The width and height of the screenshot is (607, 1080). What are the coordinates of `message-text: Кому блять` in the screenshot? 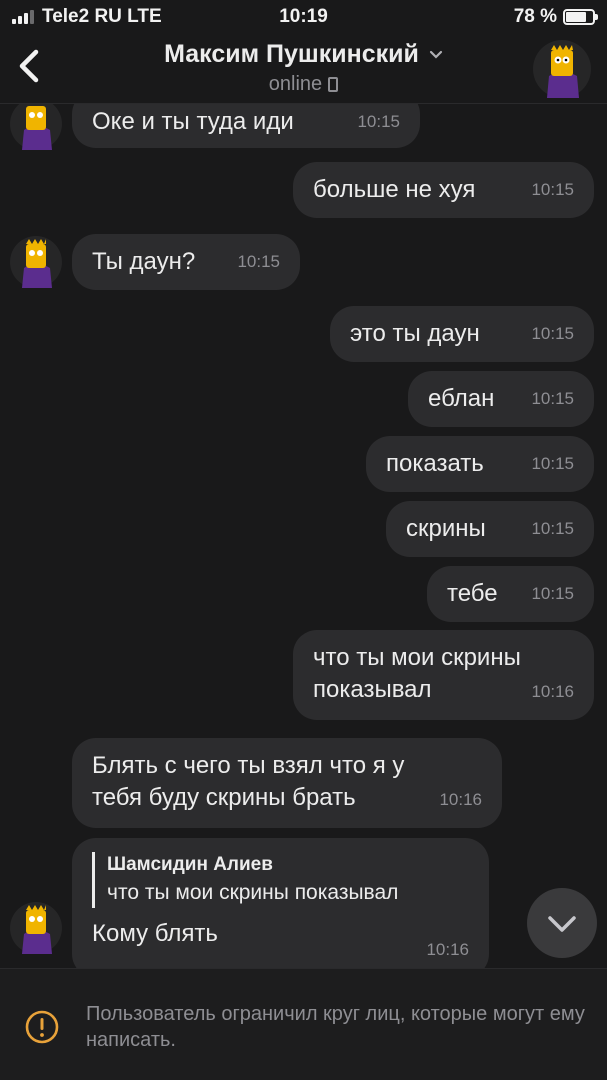 It's located at (155, 933).